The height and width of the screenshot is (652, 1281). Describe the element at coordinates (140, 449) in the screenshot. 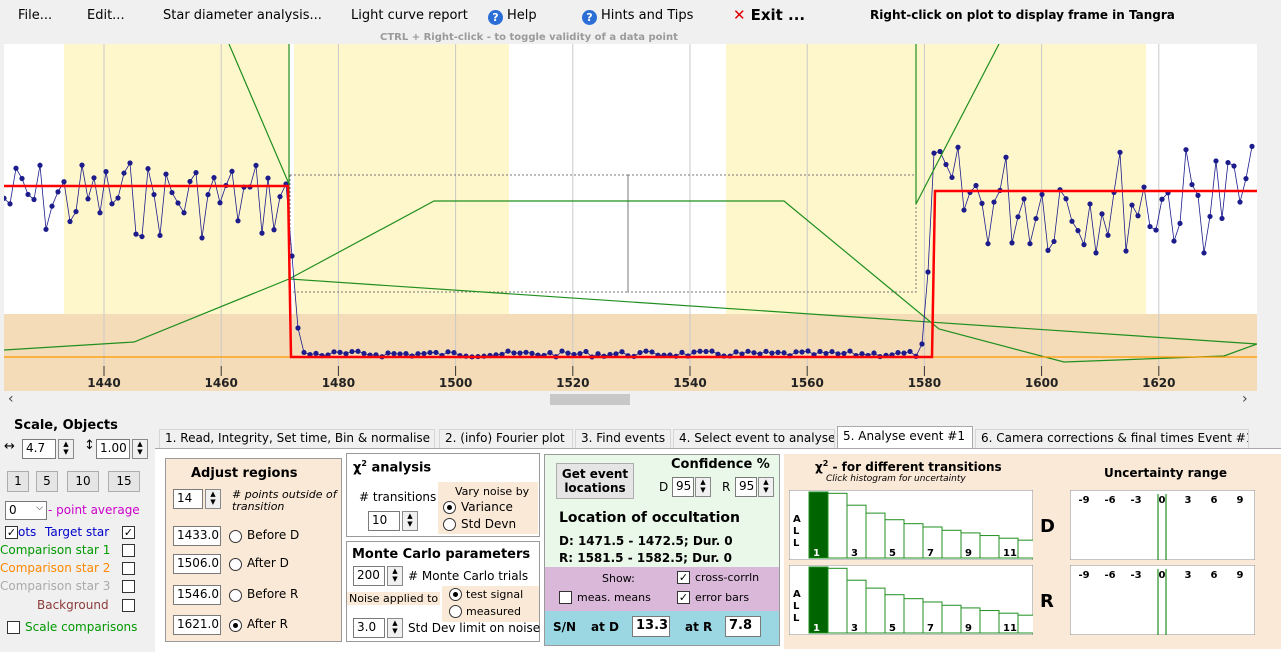

I see `vertical-scale-spinner: ▲ ▼` at that location.